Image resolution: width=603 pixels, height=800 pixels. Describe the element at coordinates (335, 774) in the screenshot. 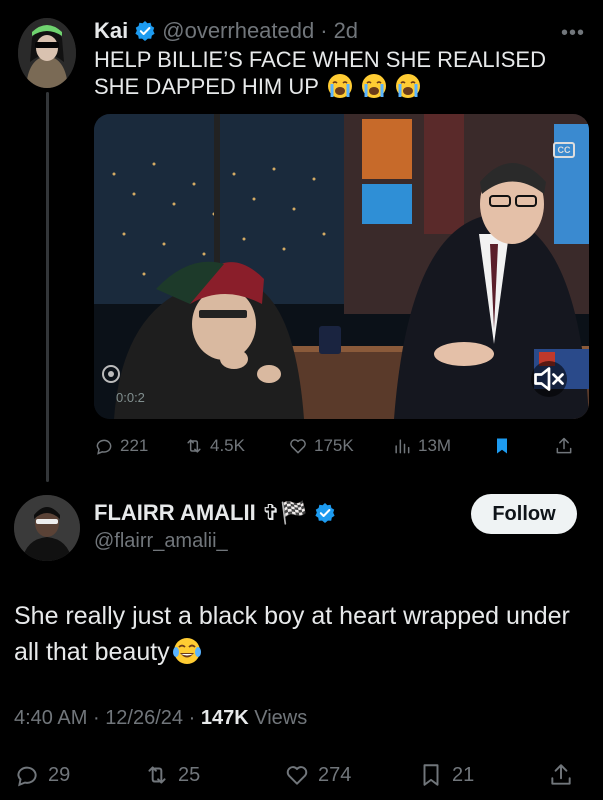

I see `like-count: 274` at that location.